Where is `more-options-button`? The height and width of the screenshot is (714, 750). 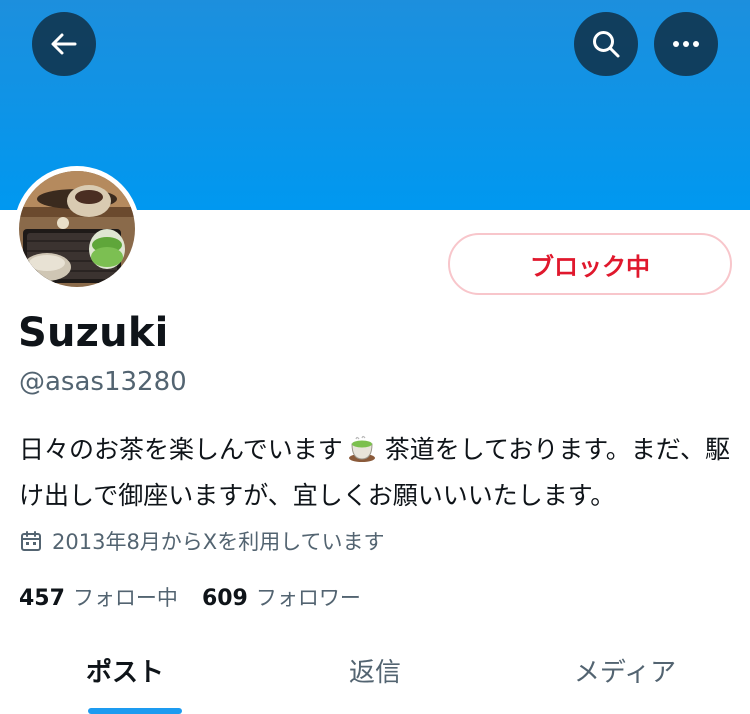 more-options-button is located at coordinates (686, 44).